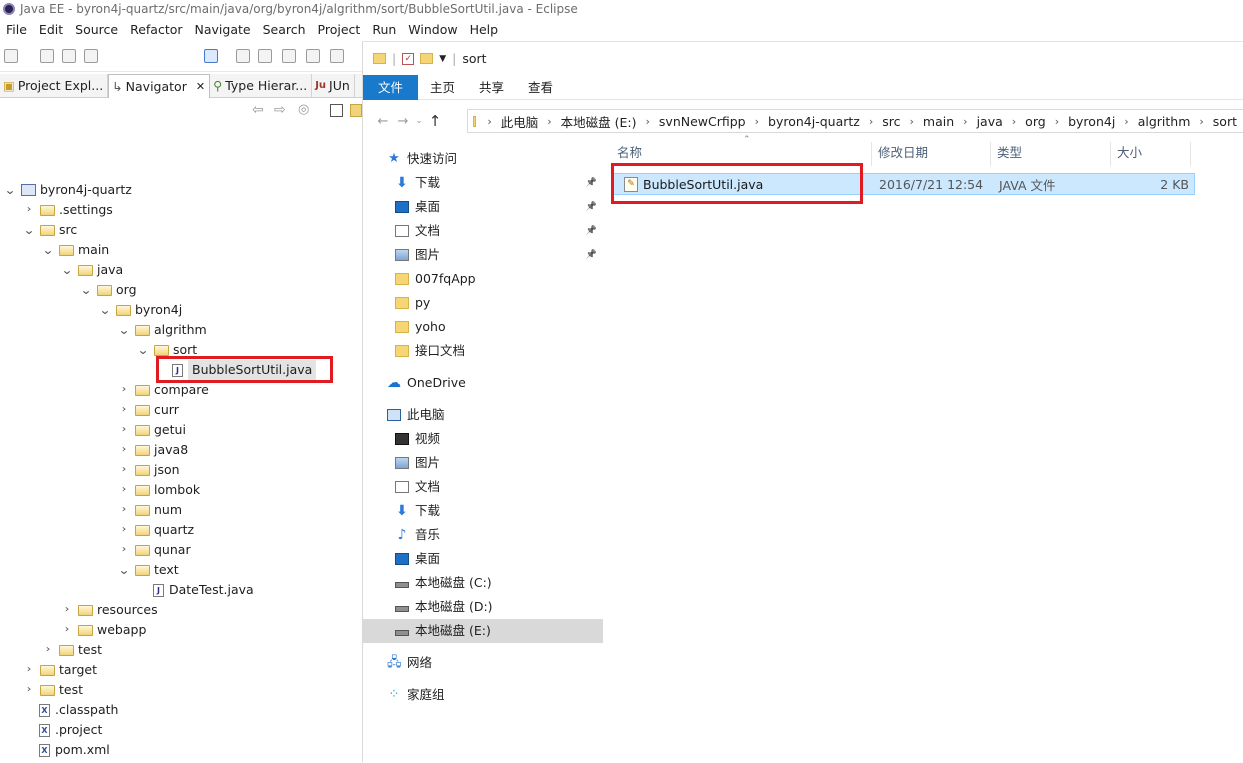 The image size is (1243, 763). What do you see at coordinates (442, 87) in the screenshot?
I see `ribbon-tab-home: 主页` at bounding box center [442, 87].